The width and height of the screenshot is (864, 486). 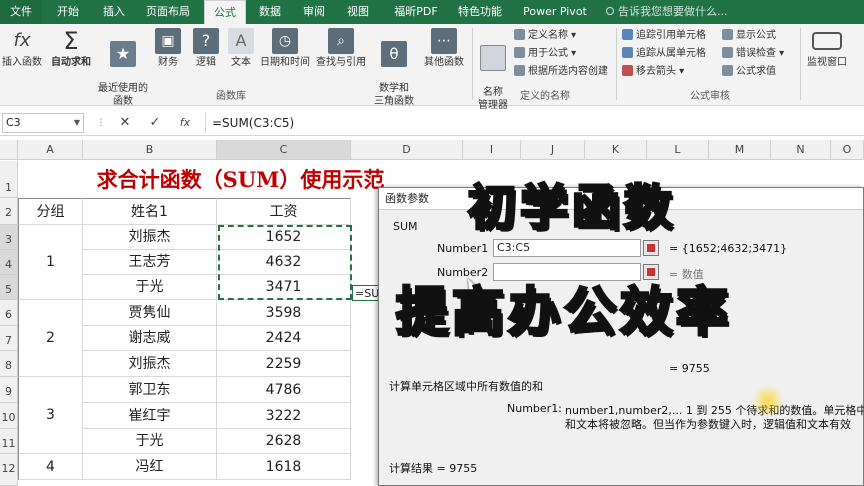 What do you see at coordinates (552, 35) in the screenshot?
I see `define-name-label: 定义名称 ▾` at bounding box center [552, 35].